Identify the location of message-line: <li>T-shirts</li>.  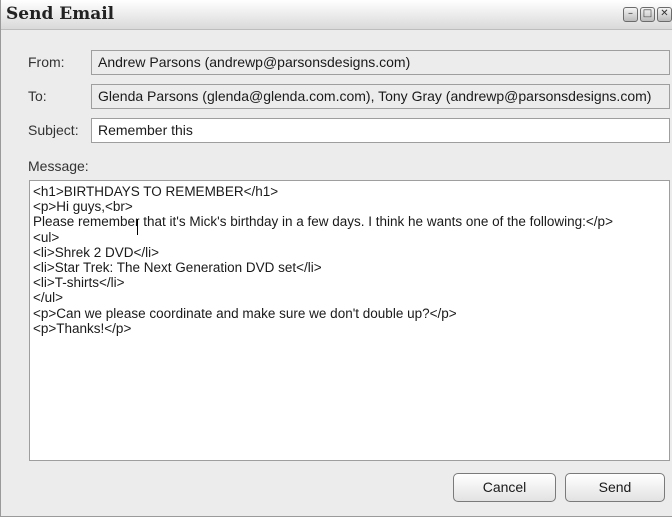
(79, 283).